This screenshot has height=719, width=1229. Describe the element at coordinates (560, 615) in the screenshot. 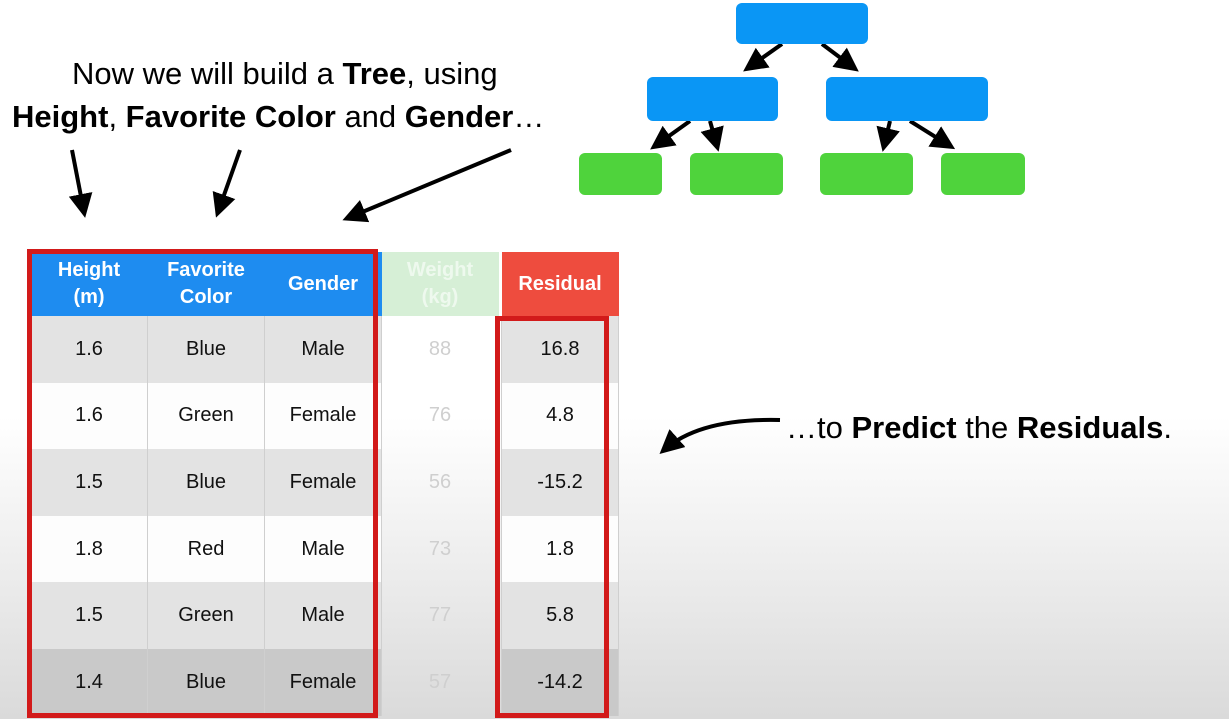

I see `cell-residual: 5.8` at that location.